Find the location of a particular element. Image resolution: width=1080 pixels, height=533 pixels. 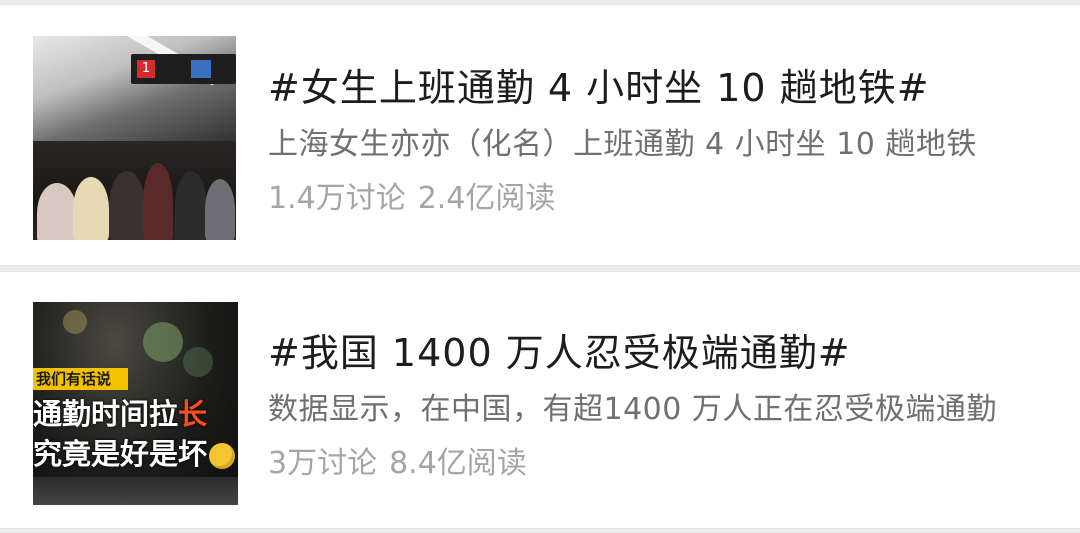

thumbnail-ceiling is located at coordinates (134, 91).